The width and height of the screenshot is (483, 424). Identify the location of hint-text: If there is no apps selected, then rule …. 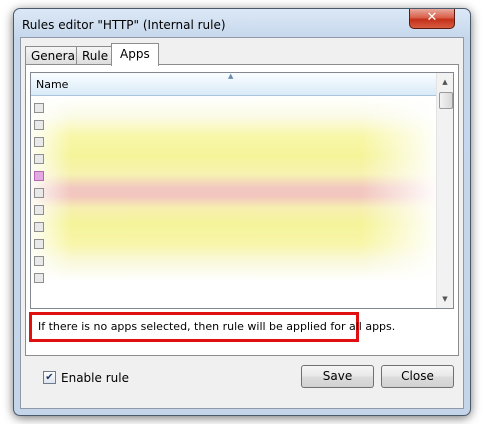
(217, 326).